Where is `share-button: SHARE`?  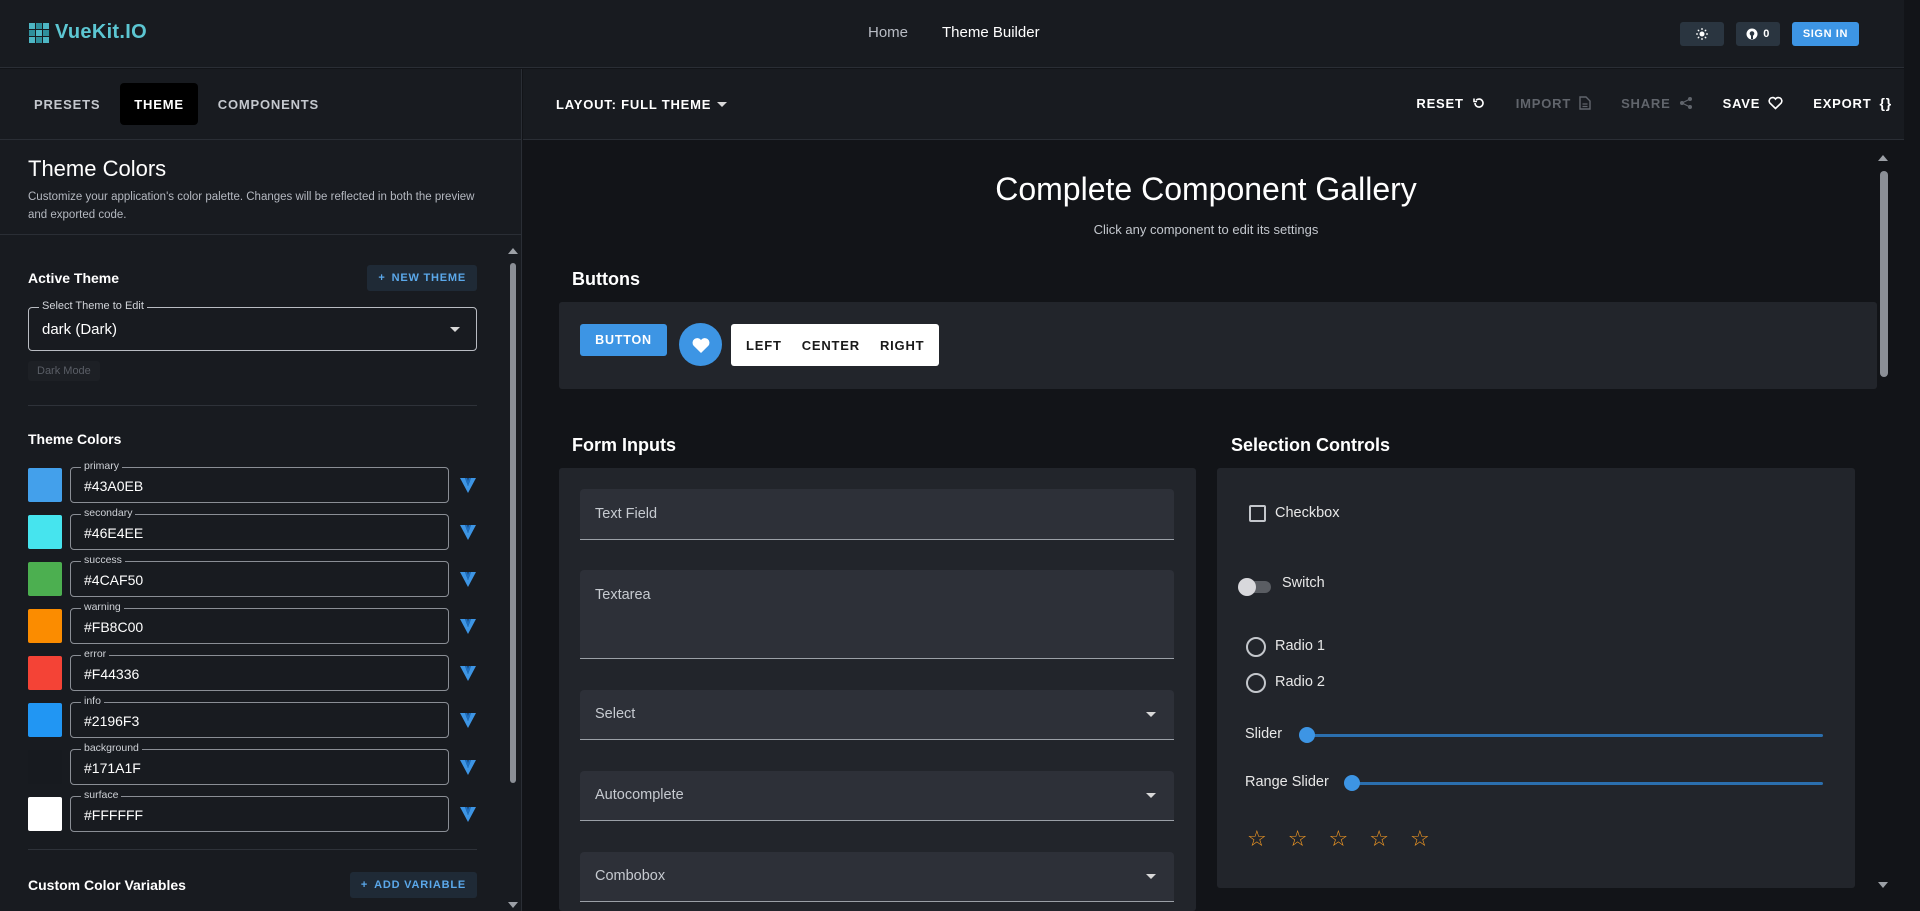 share-button: SHARE is located at coordinates (1657, 103).